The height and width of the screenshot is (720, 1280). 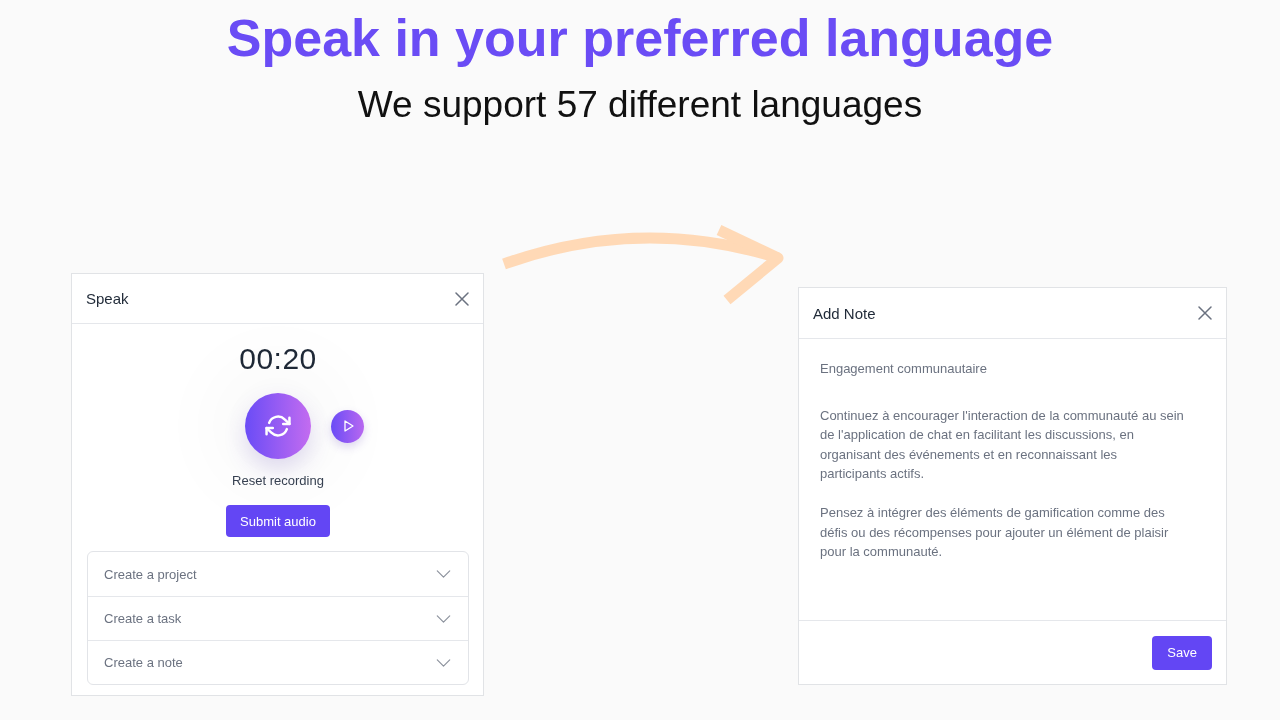 What do you see at coordinates (278, 662) in the screenshot?
I see `accordion-item: Create a note` at bounding box center [278, 662].